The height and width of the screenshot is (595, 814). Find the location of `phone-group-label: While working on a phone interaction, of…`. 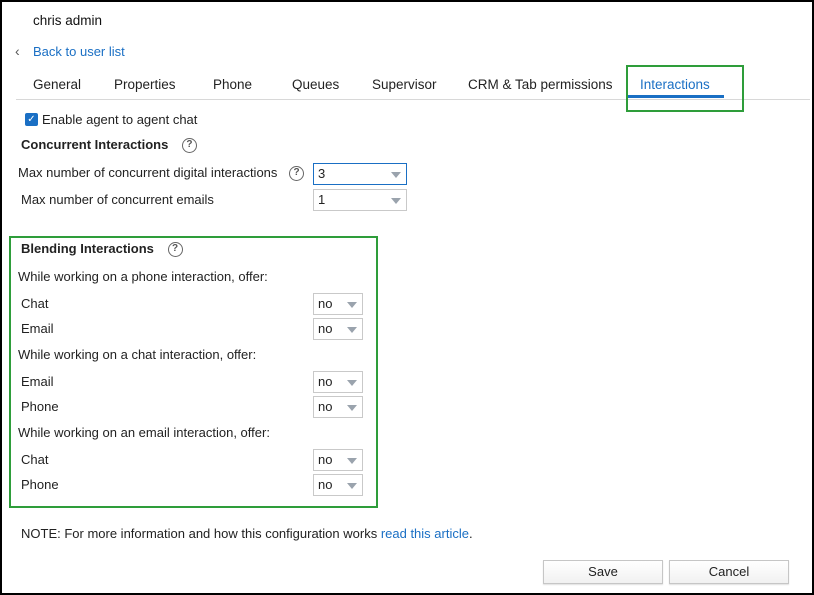

phone-group-label: While working on a phone interaction, of… is located at coordinates (143, 276).